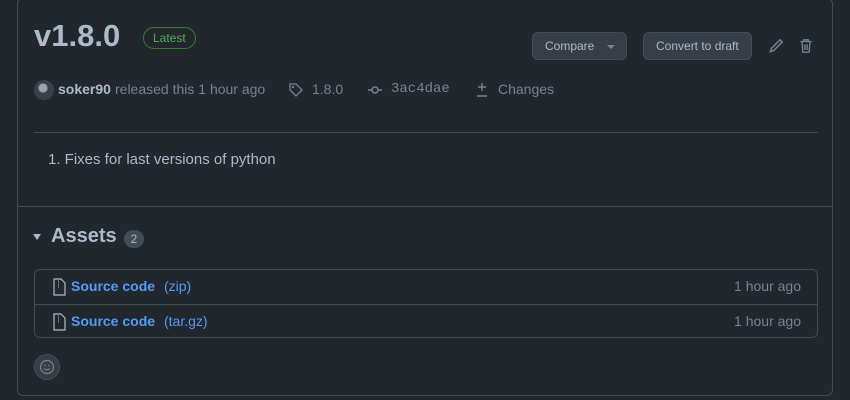  Describe the element at coordinates (296, 90) in the screenshot. I see `tag-icon` at that location.